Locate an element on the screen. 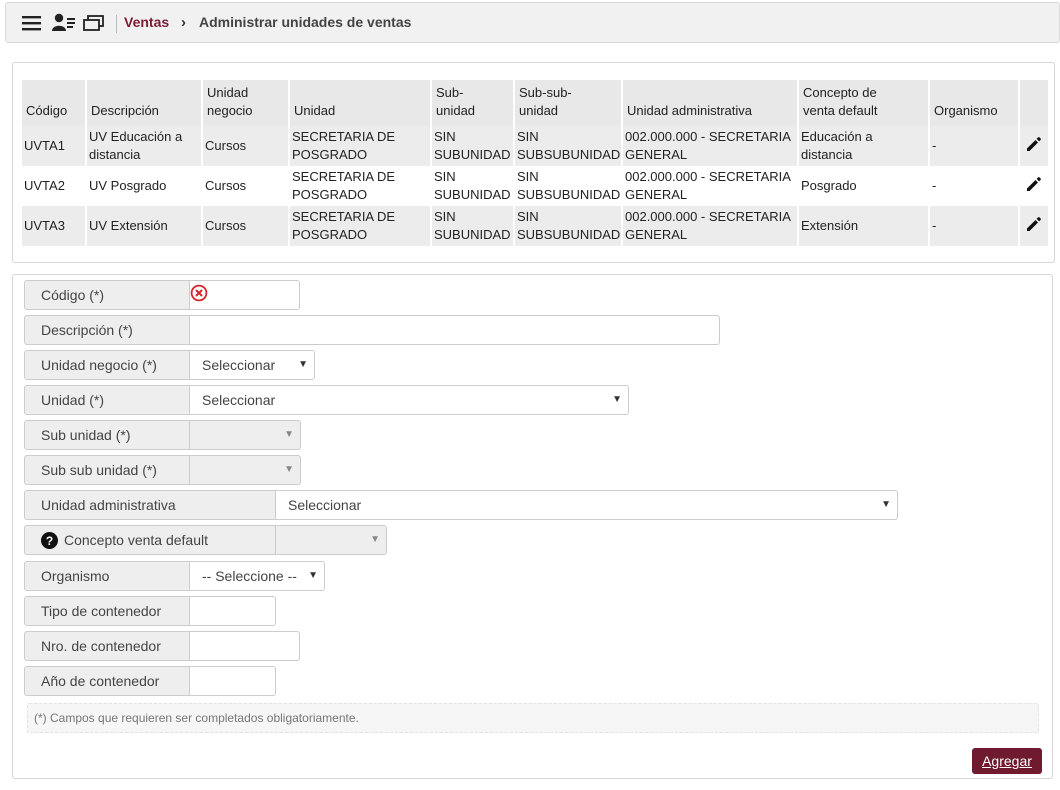 This screenshot has height=790, width=1060. cell-text: - is located at coordinates (934, 225).